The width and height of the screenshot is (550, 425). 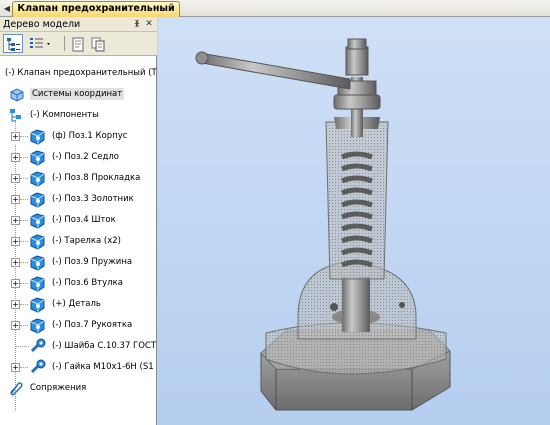 I want to click on tree-item-label: (-) Компоненты, so click(x=64, y=115).